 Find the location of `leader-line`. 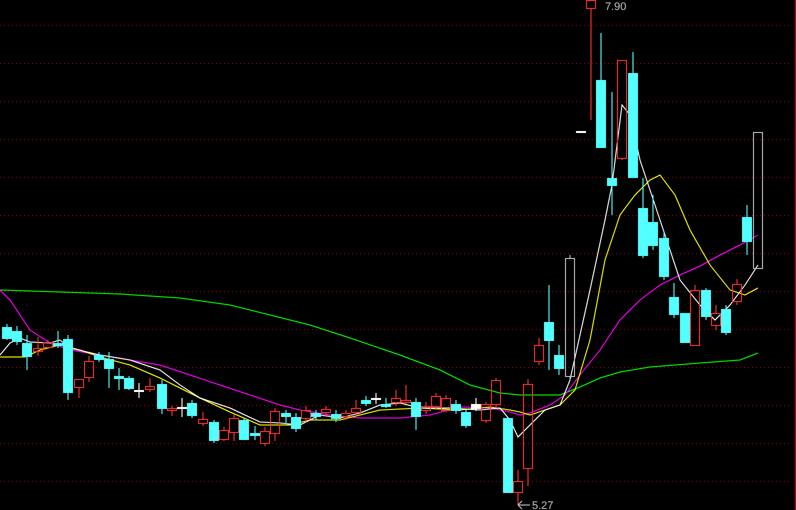

leader-line is located at coordinates (524, 505).